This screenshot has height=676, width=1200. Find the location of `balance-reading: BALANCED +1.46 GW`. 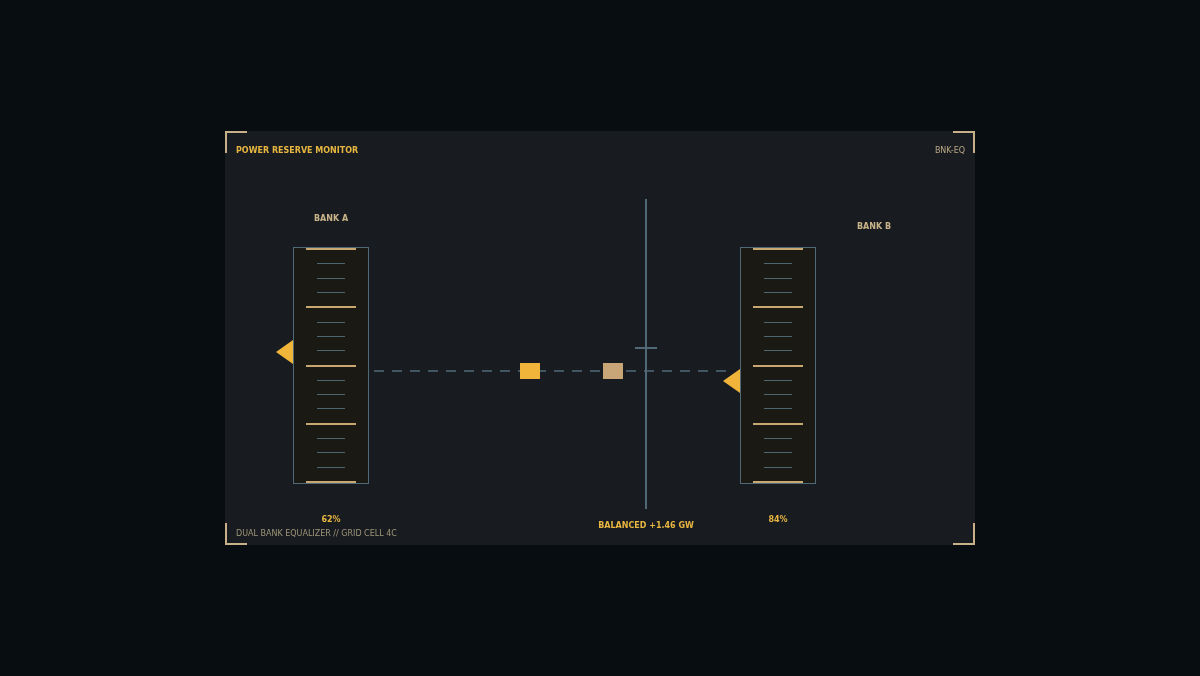

balance-reading: BALANCED +1.46 GW is located at coordinates (646, 525).